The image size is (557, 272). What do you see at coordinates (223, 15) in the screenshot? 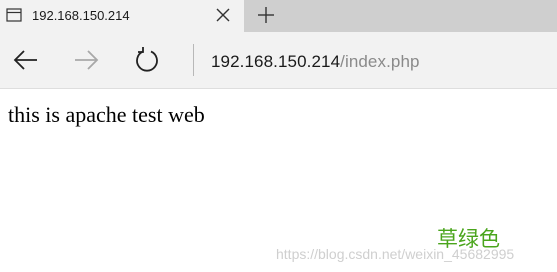
I see `close-icon` at bounding box center [223, 15].